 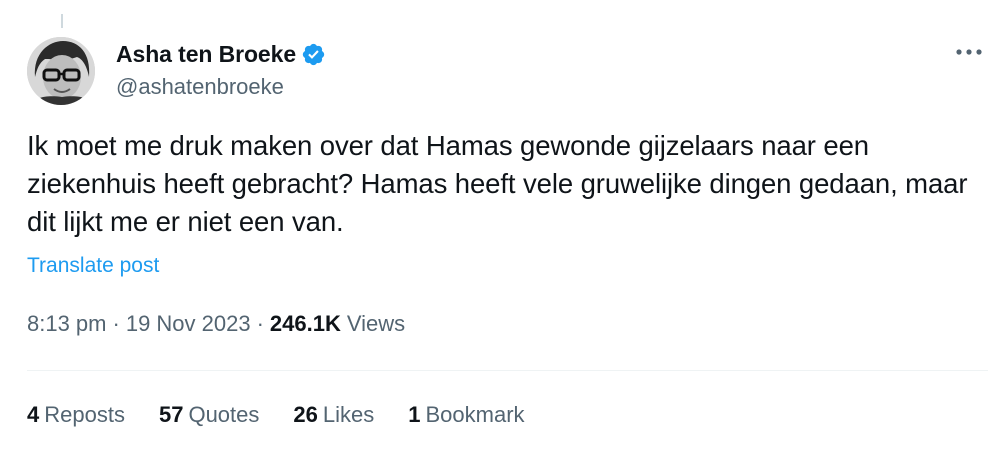 I want to click on engagement-stats: 4 Reposts 57 Quotes 26 Likes 1 Bookmark, so click(x=293, y=415).